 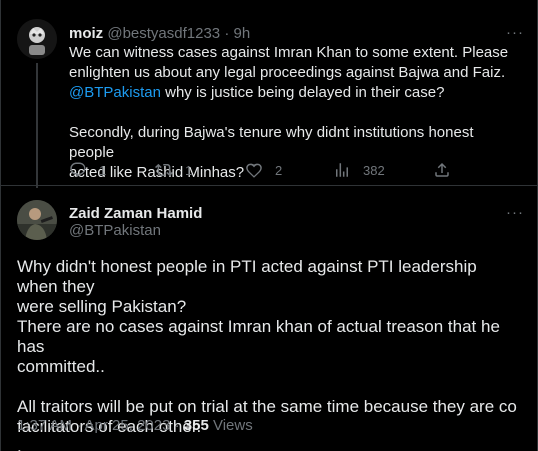 I want to click on views-button: 382, so click(x=359, y=170).